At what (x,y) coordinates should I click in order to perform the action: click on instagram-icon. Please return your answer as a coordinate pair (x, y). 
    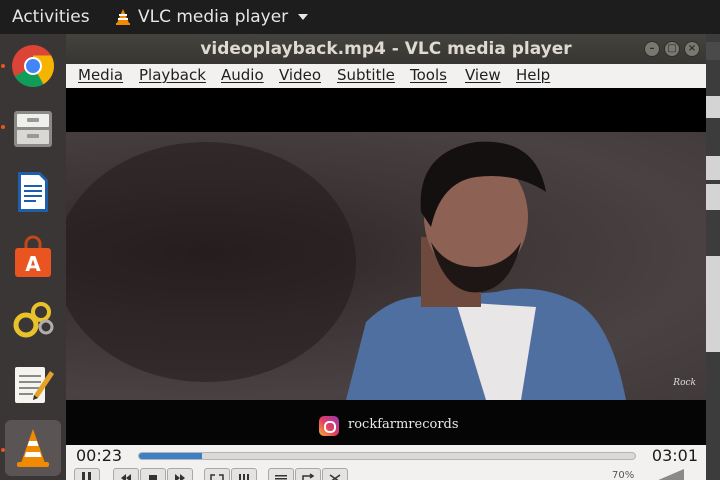
    Looking at the image, I should click on (329, 426).